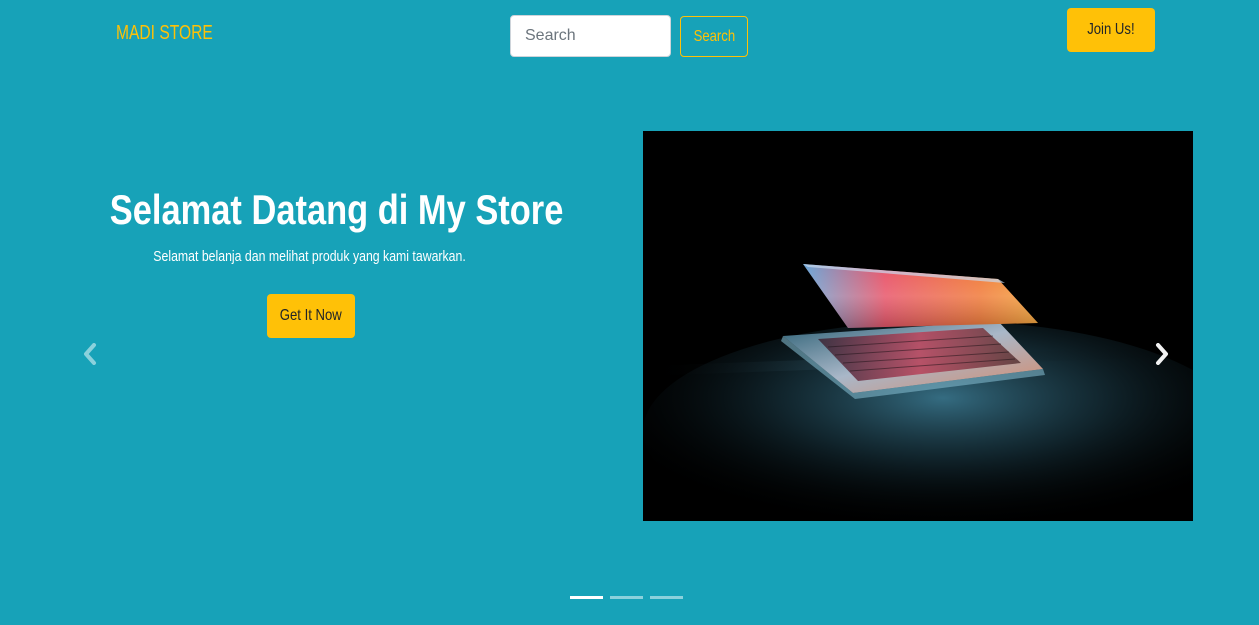  I want to click on carousel-indicators, so click(626, 597).